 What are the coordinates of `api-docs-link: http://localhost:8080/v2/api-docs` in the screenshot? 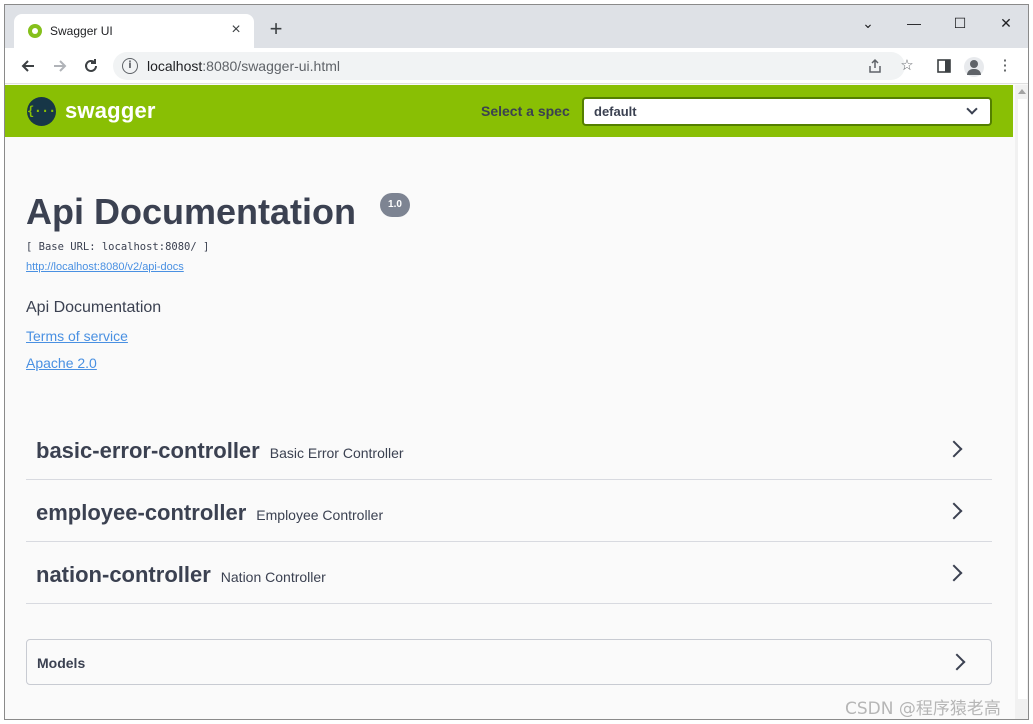 It's located at (105, 267).